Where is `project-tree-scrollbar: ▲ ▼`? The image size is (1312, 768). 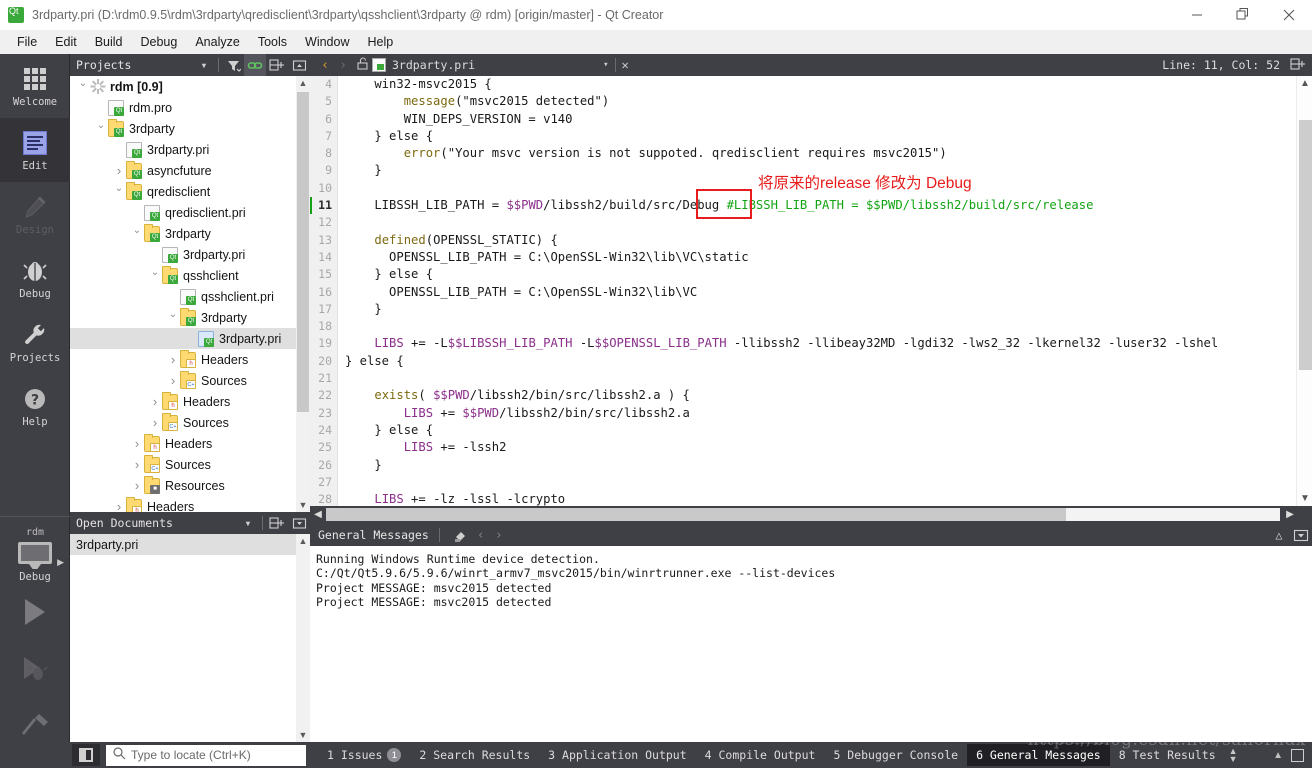 project-tree-scrollbar: ▲ ▼ is located at coordinates (303, 294).